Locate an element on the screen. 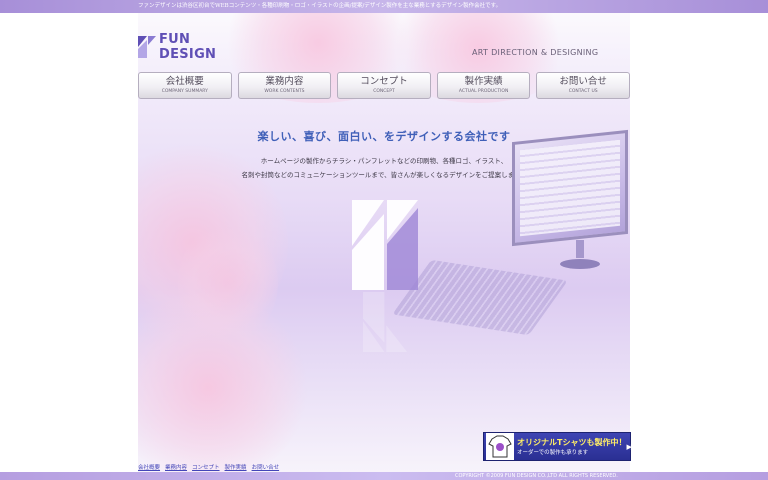 The image size is (768, 480). nav-item-sublabel: ACTUAL PRODUCTION is located at coordinates (483, 91).